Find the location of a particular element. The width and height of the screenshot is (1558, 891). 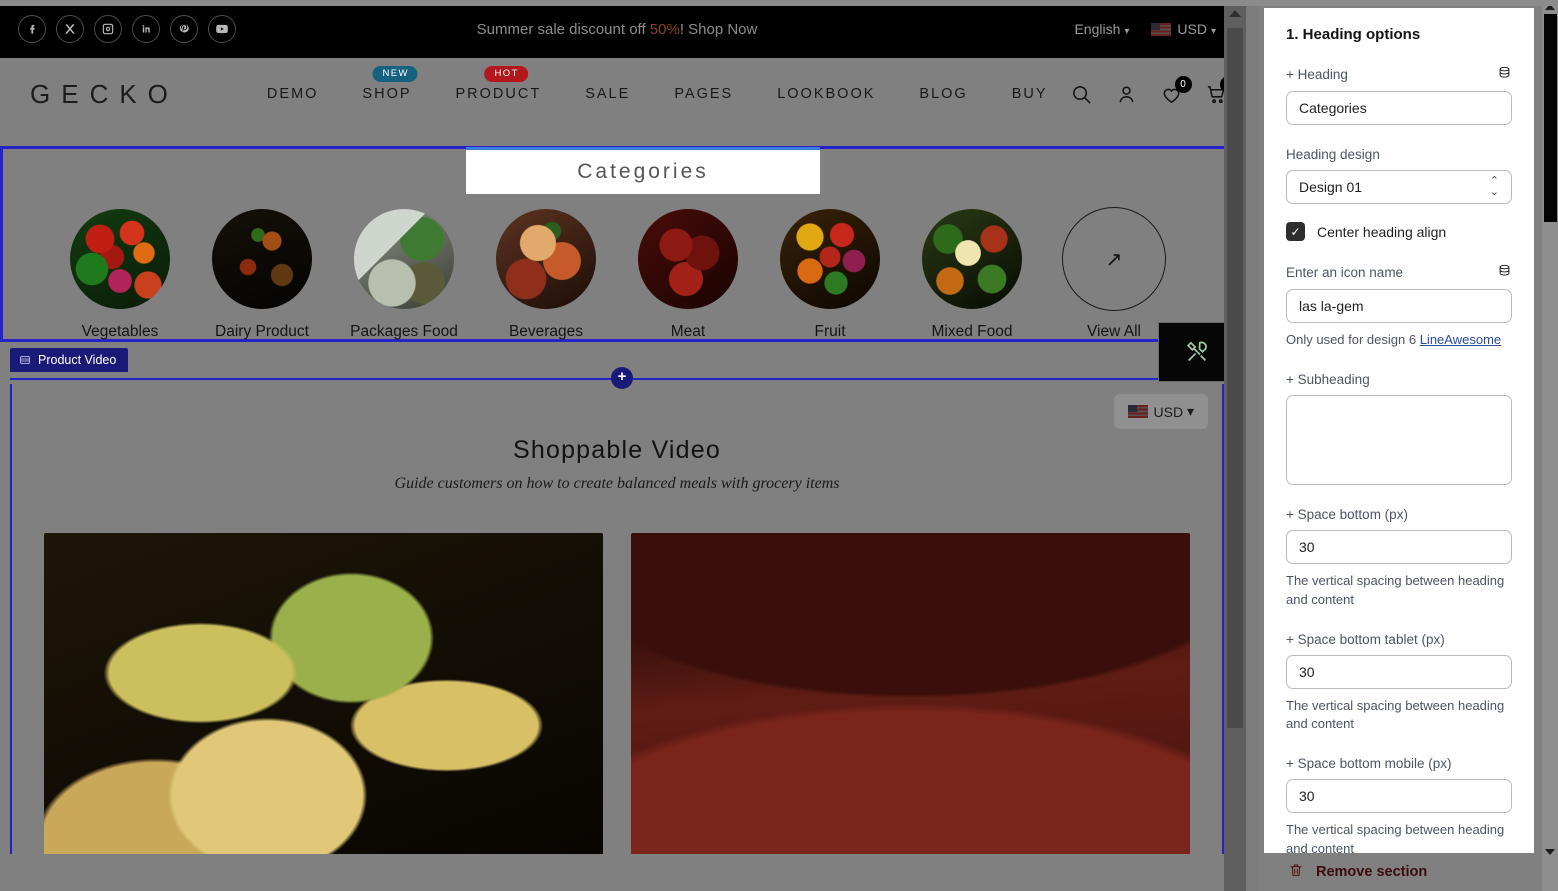

currency-selector: USD ▾ is located at coordinates (1183, 29).